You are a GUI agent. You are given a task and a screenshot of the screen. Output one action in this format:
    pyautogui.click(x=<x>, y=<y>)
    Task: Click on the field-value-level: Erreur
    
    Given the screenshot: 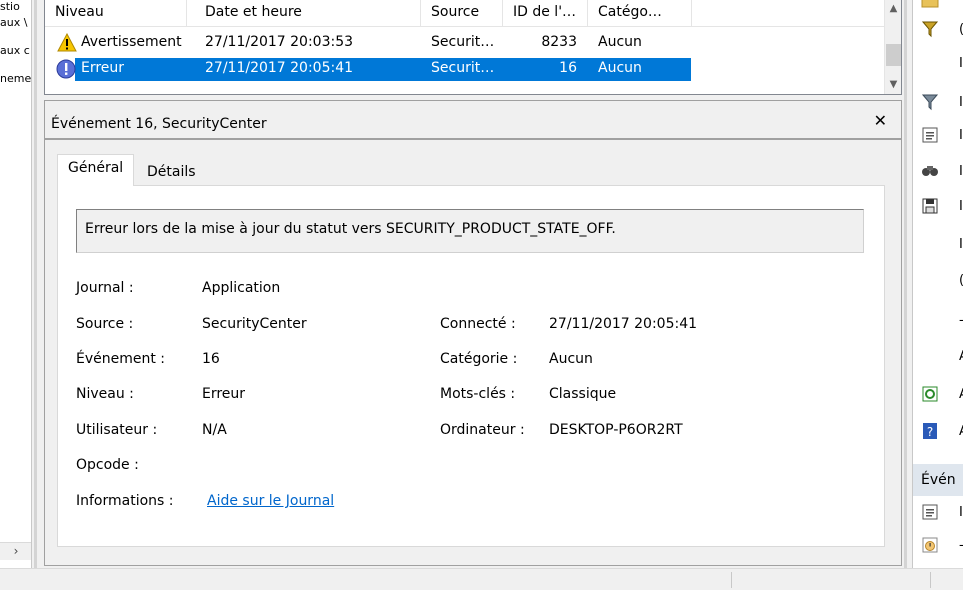 What is the action you would take?
    pyautogui.click(x=224, y=394)
    